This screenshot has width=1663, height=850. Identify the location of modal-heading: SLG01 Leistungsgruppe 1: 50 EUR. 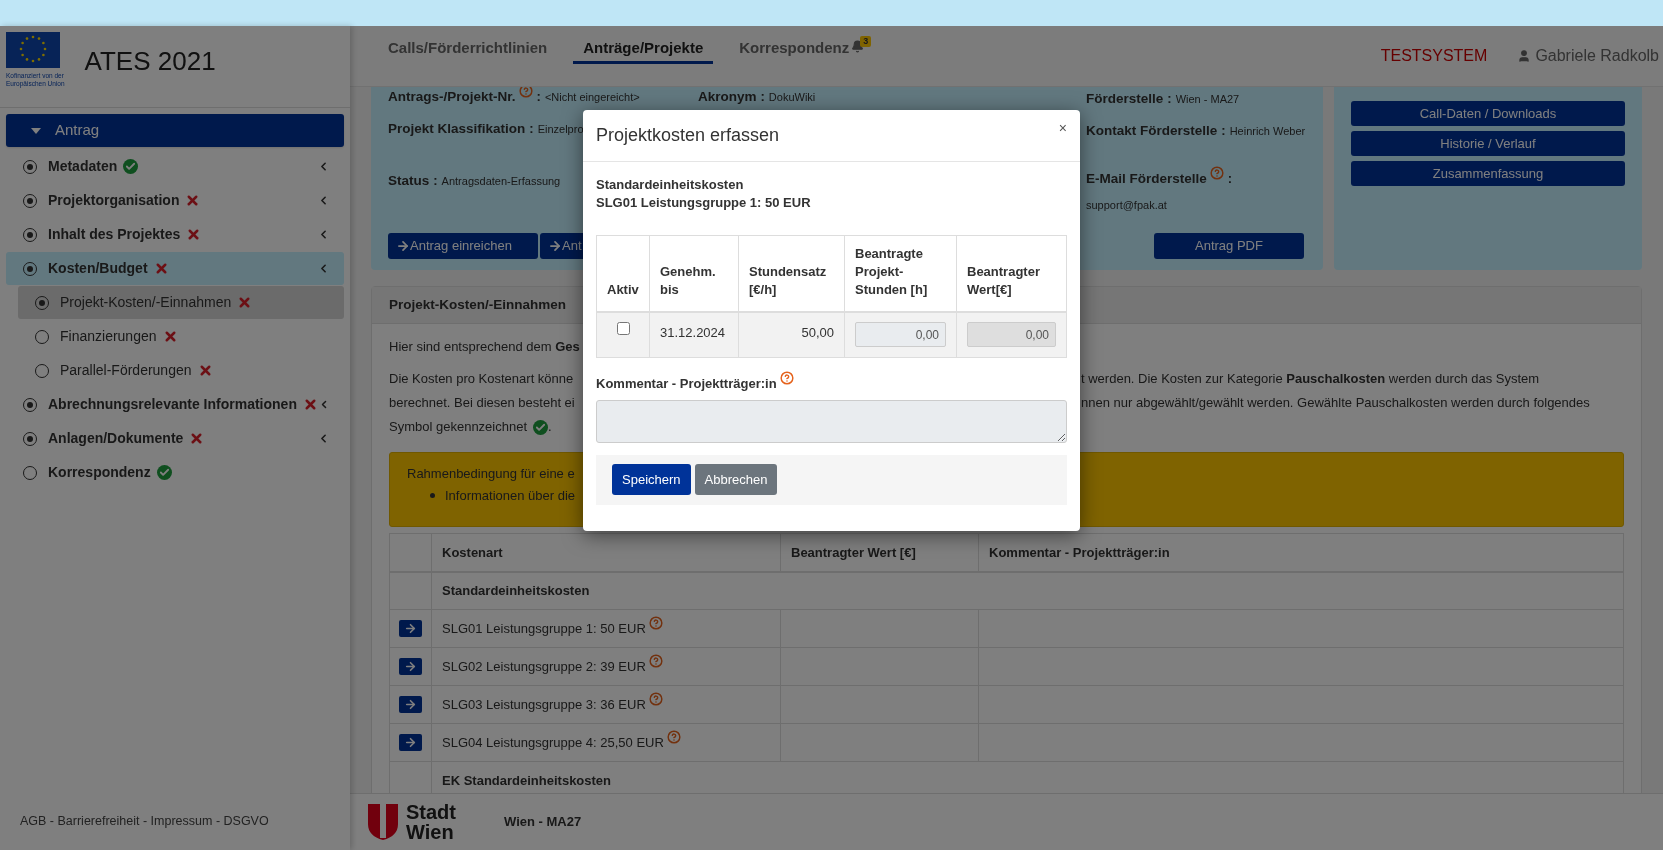
(704, 203).